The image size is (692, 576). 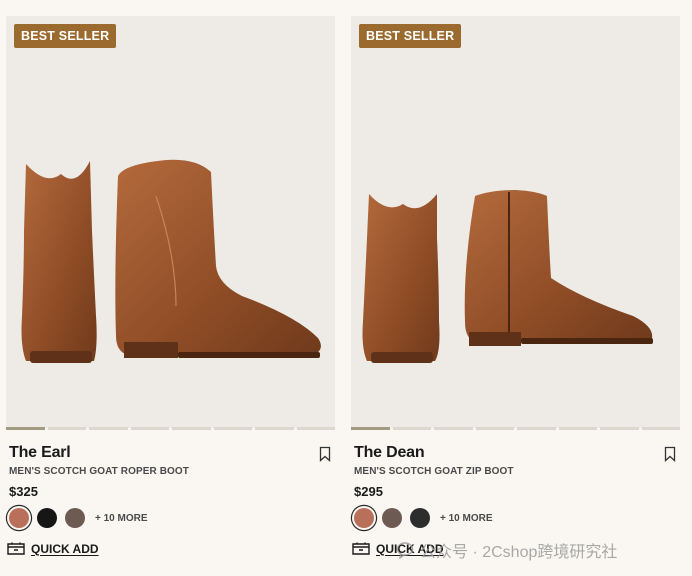 I want to click on product-title: The Earl, so click(x=40, y=453).